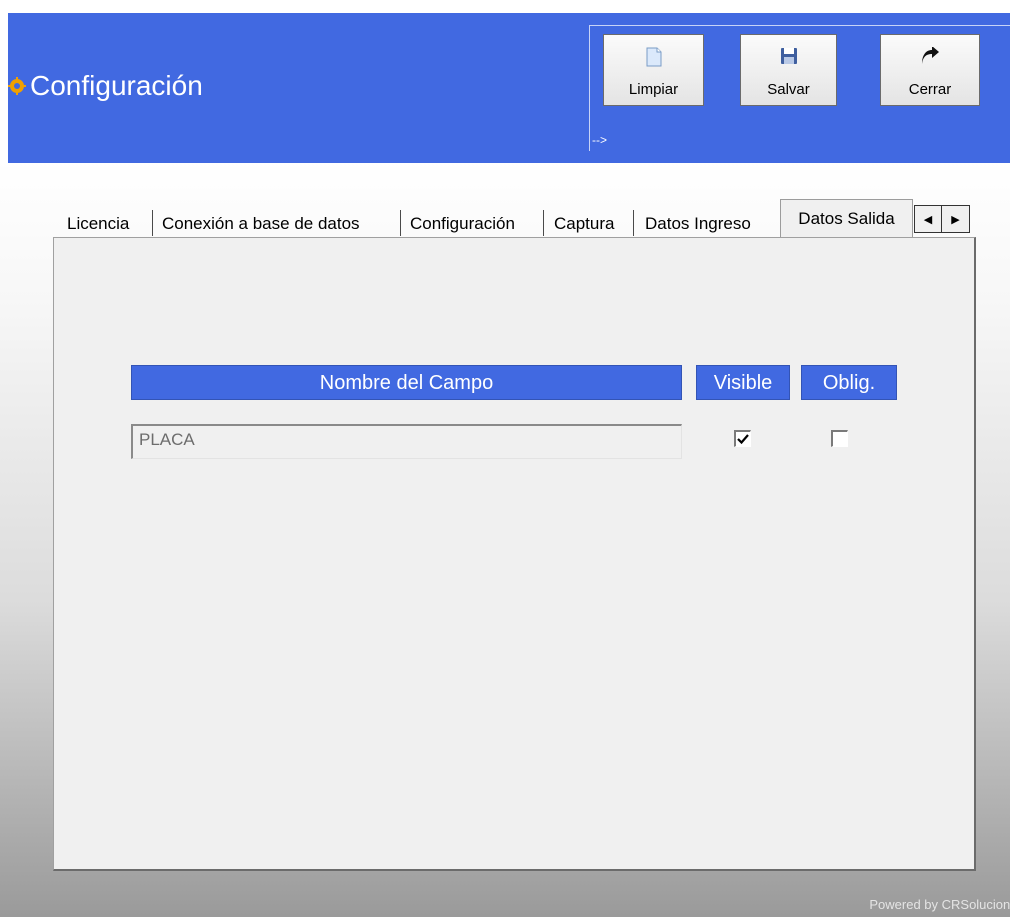 The width and height of the screenshot is (1010, 917). What do you see at coordinates (654, 59) in the screenshot?
I see `new-document-icon` at bounding box center [654, 59].